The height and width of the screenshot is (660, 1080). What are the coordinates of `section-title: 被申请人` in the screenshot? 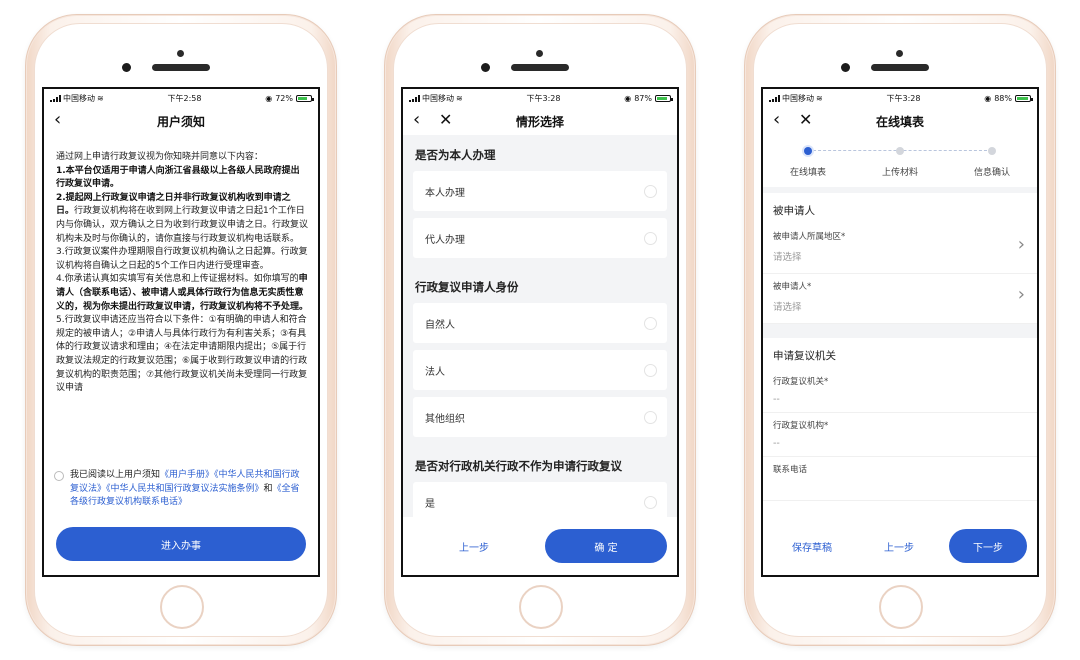 It's located at (794, 211).